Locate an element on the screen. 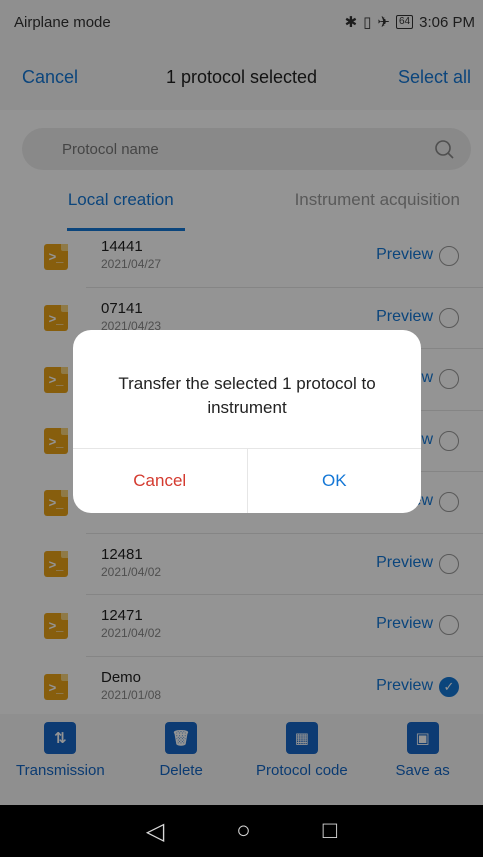 This screenshot has width=483, height=857. system-nav-bar: ◁ ○ □ is located at coordinates (241, 831).